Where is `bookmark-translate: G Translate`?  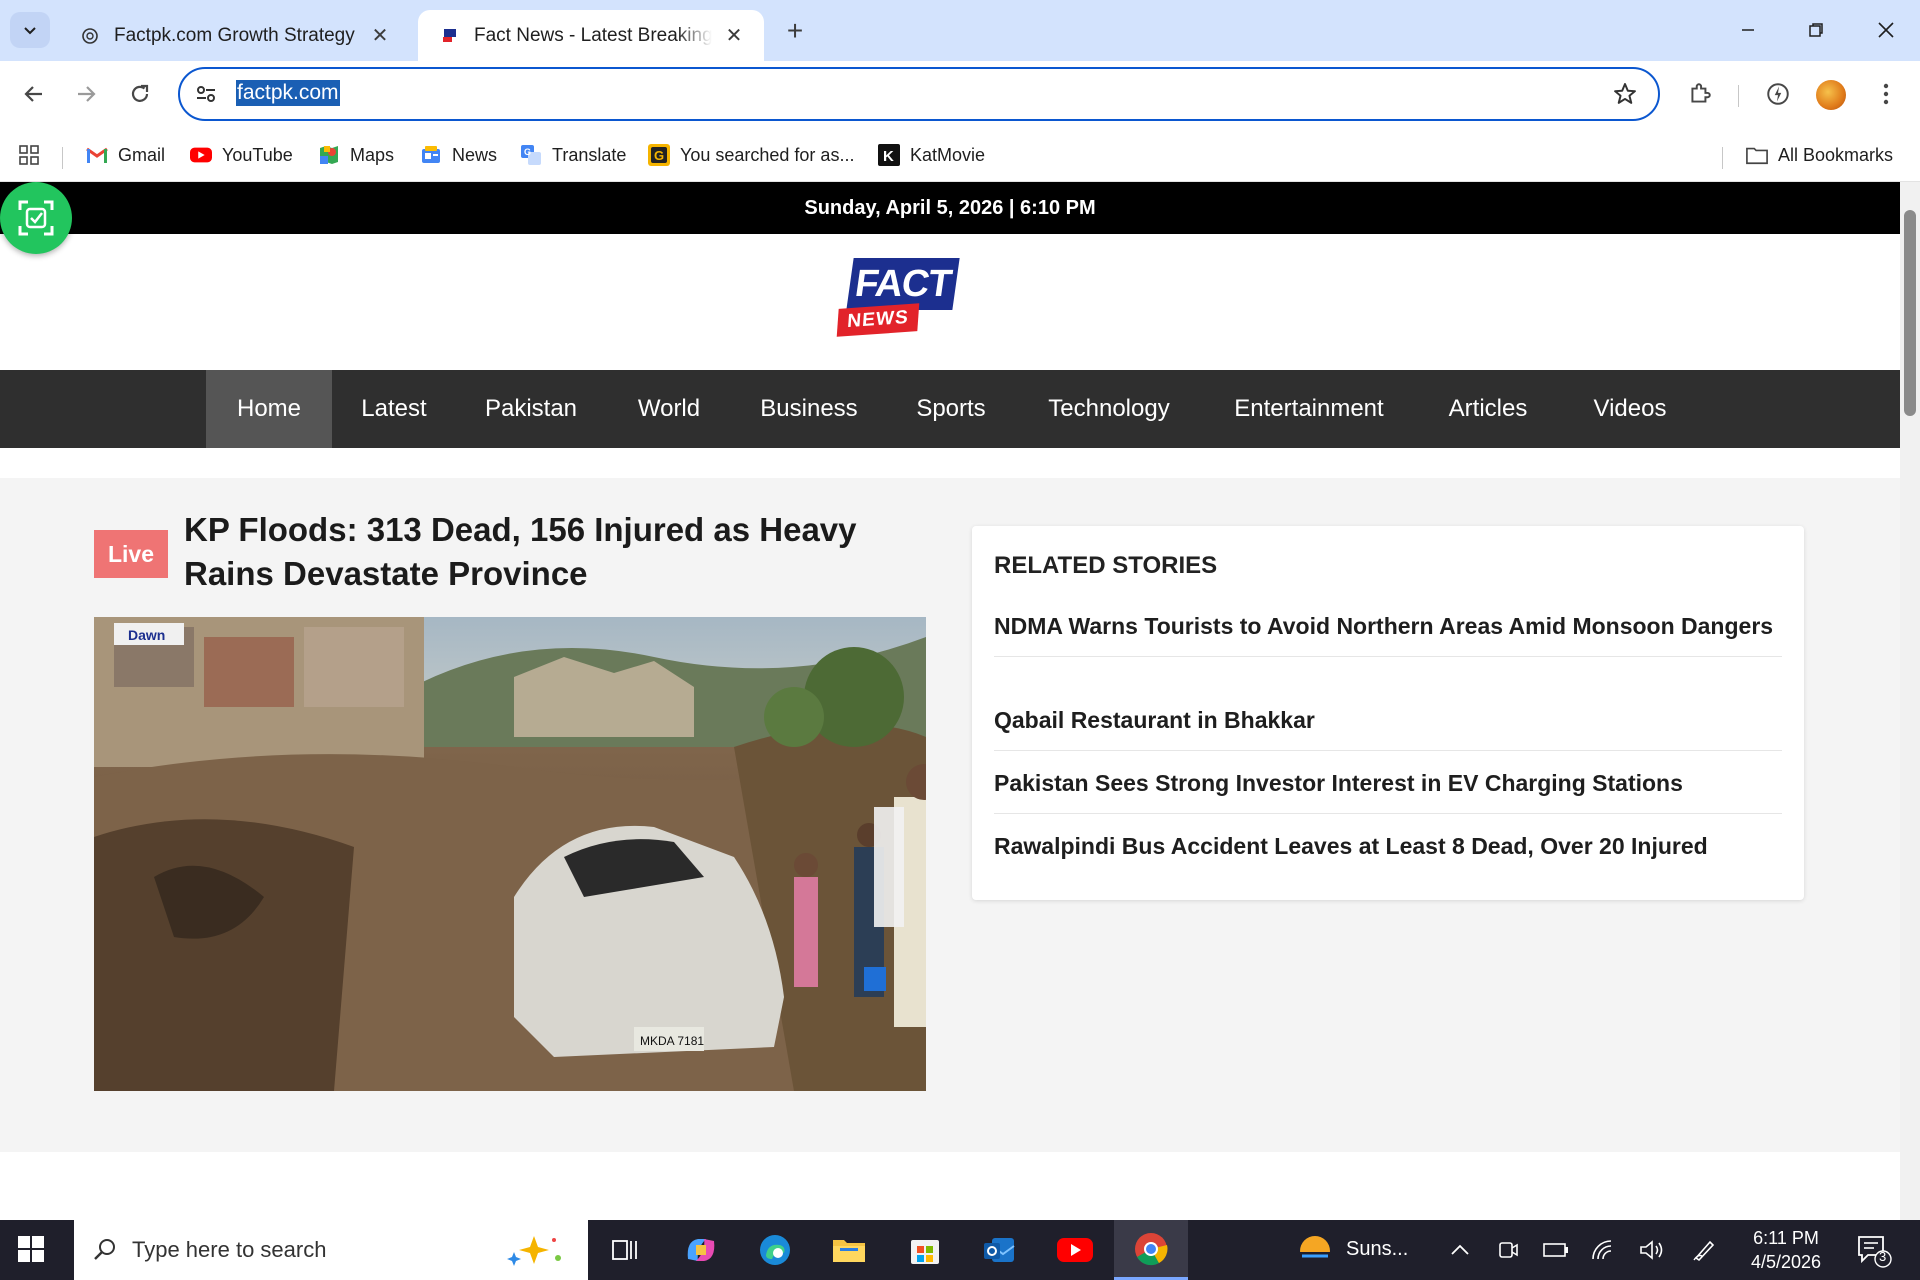 bookmark-translate: G Translate is located at coordinates (573, 155).